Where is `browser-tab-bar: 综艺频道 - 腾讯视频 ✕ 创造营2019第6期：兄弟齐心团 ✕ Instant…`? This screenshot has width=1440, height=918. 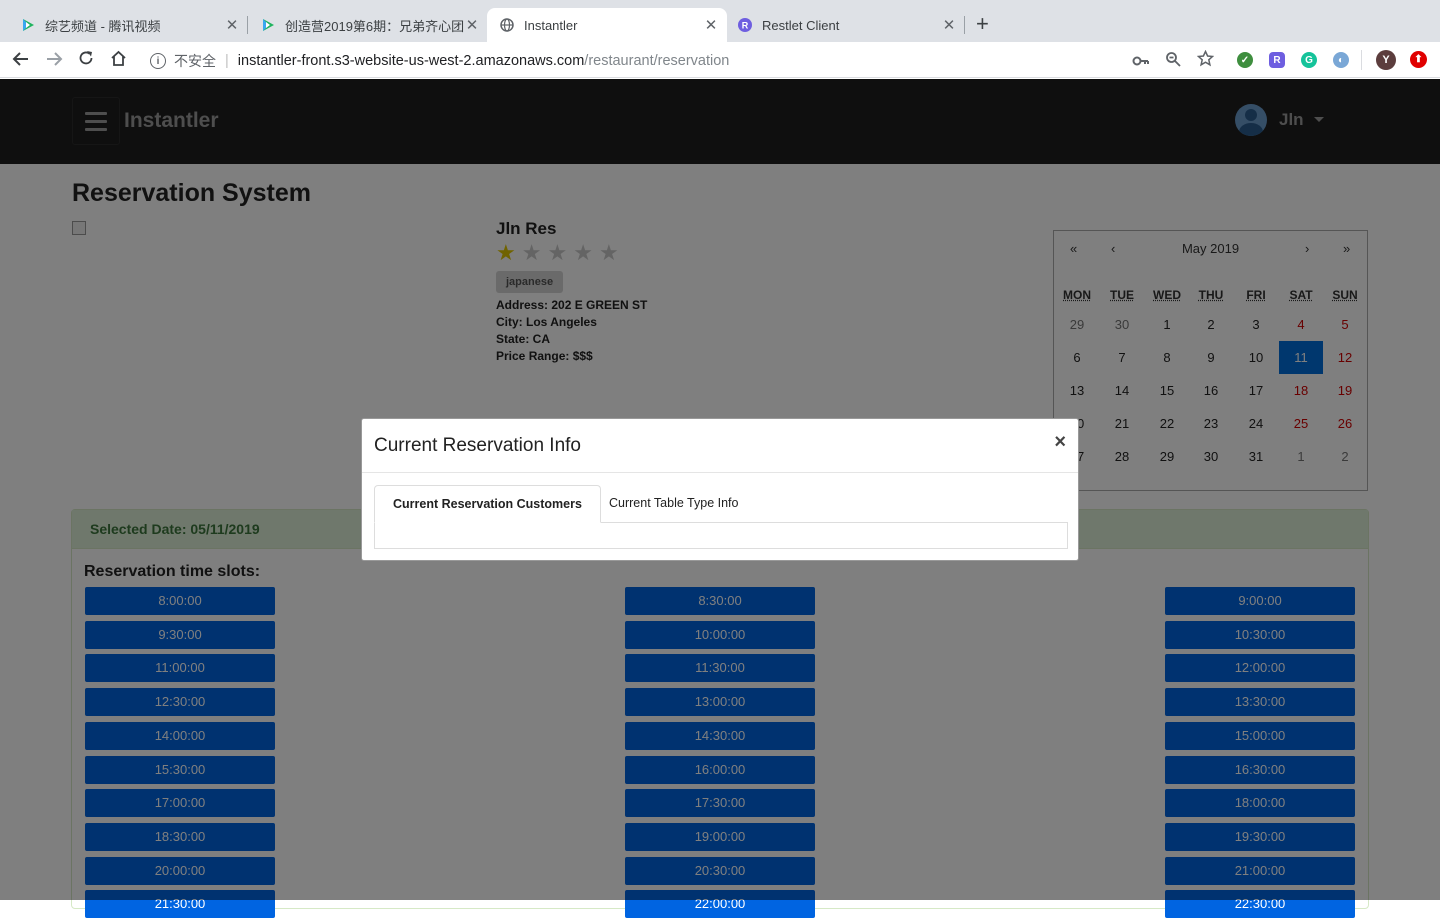 browser-tab-bar: 综艺频道 - 腾讯视频 ✕ 创造营2019第6期：兄弟齐心团 ✕ Instant… is located at coordinates (720, 21).